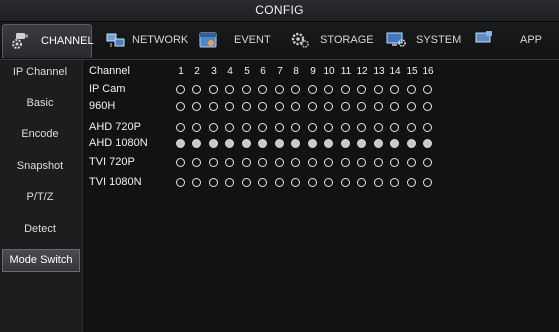  I want to click on tab-storage: STORAGE, so click(331, 40).